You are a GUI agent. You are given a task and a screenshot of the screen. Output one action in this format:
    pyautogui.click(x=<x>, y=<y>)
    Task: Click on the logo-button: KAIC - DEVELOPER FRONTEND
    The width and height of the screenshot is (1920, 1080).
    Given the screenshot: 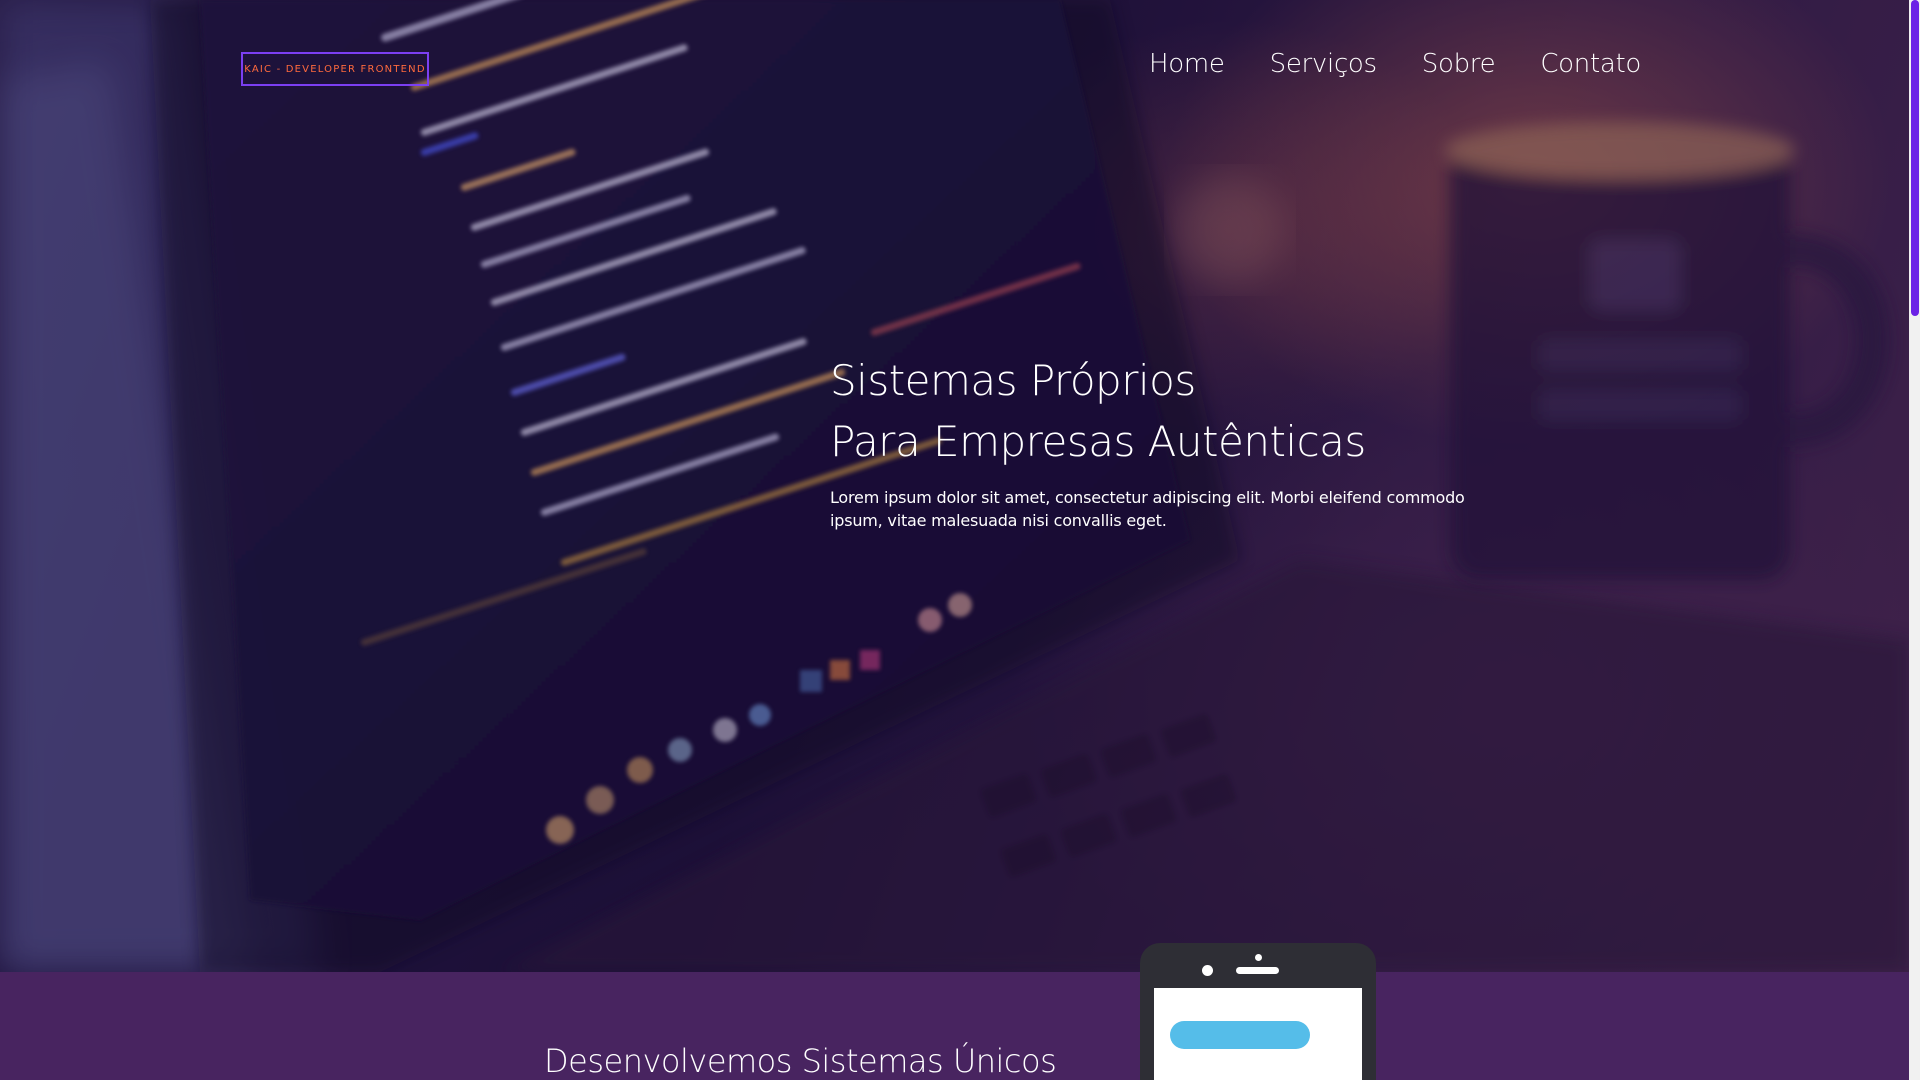 What is the action you would take?
    pyautogui.click(x=335, y=69)
    